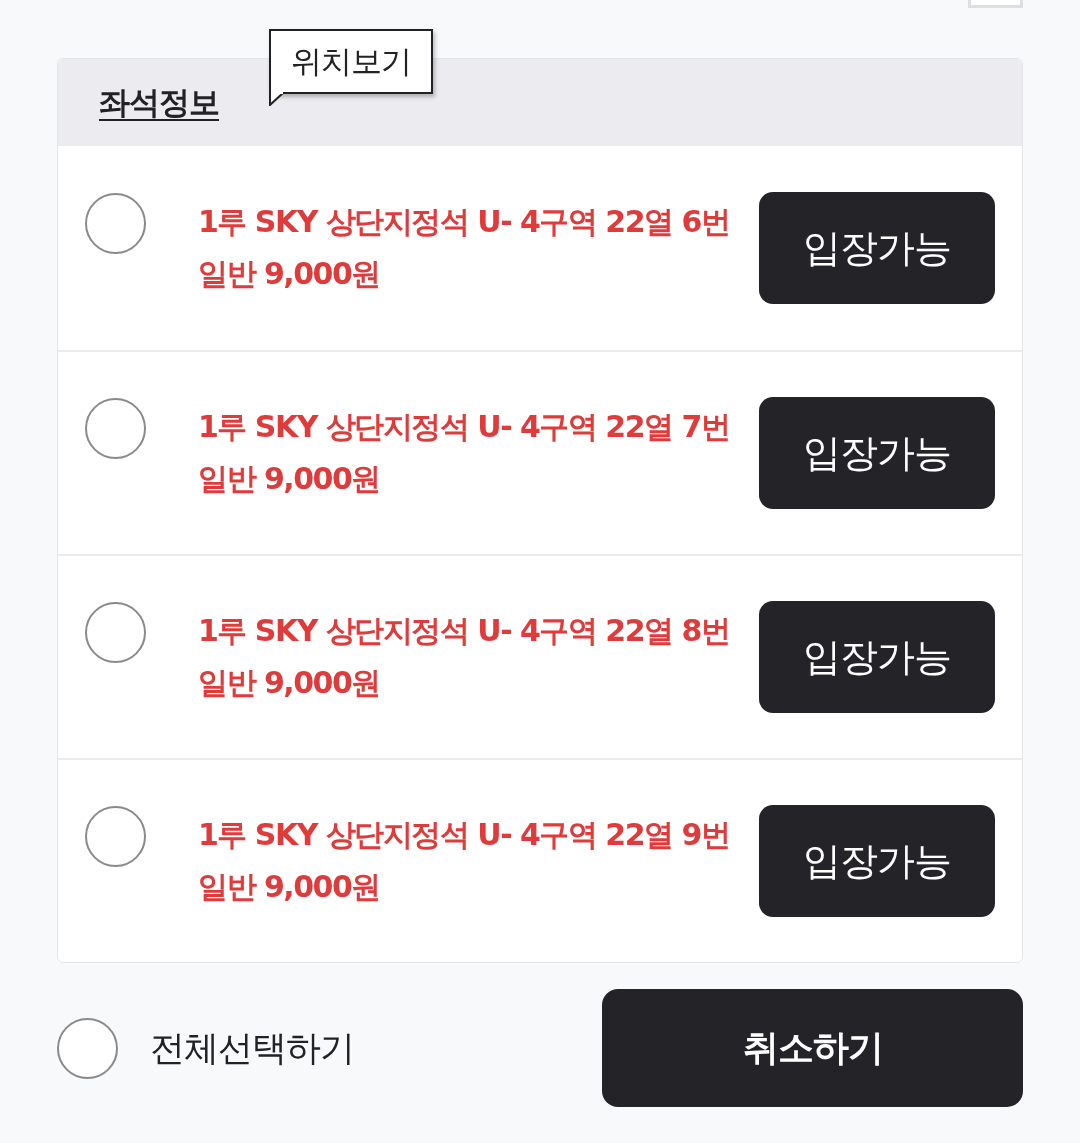 This screenshot has height=1143, width=1080. Describe the element at coordinates (464, 427) in the screenshot. I see `seat-location: 1루 SKY 상단지정석 U- 4구역 22열 7번` at that location.